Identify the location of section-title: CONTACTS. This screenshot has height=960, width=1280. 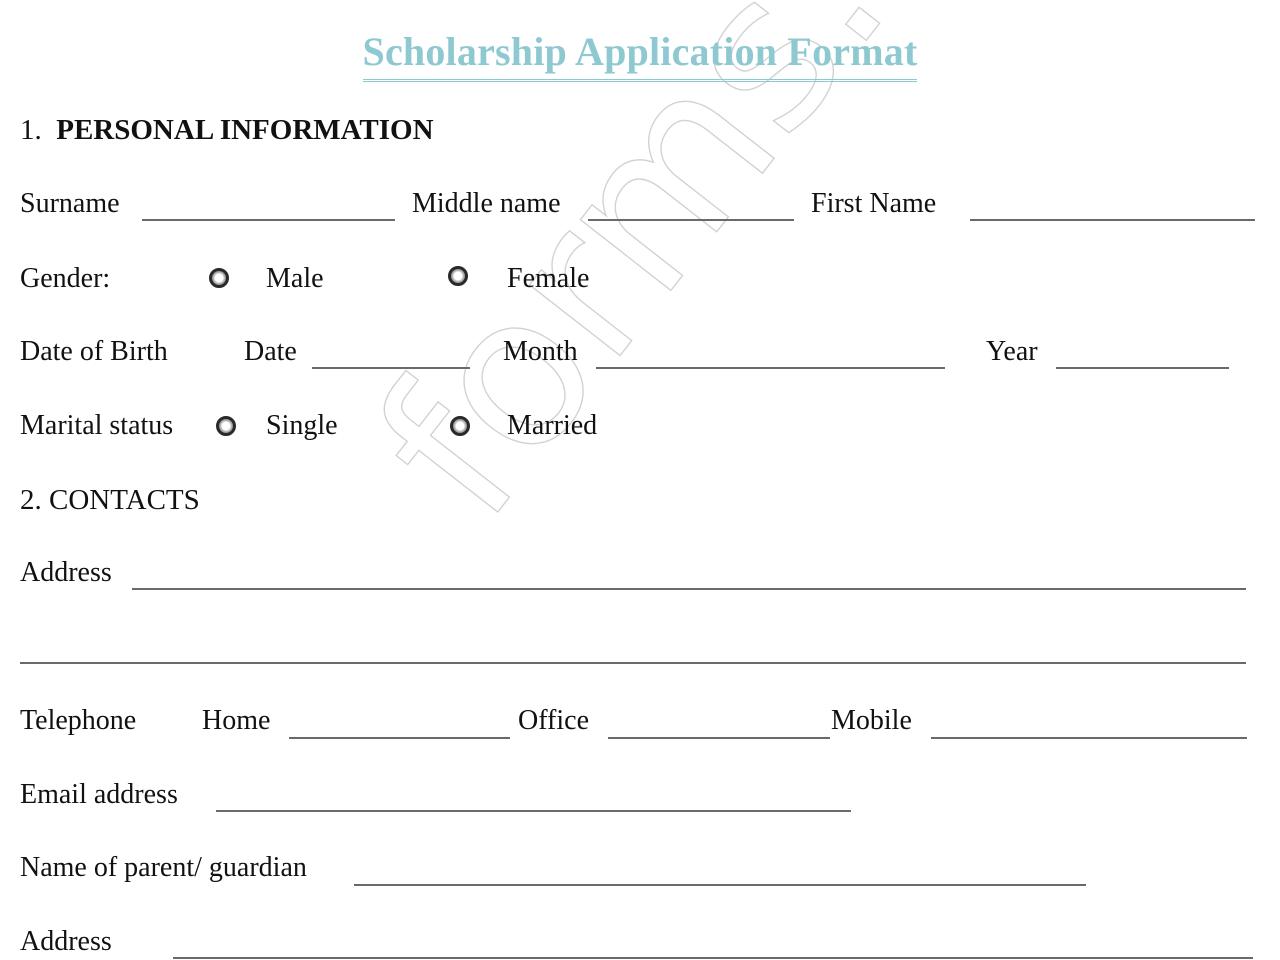
(124, 500).